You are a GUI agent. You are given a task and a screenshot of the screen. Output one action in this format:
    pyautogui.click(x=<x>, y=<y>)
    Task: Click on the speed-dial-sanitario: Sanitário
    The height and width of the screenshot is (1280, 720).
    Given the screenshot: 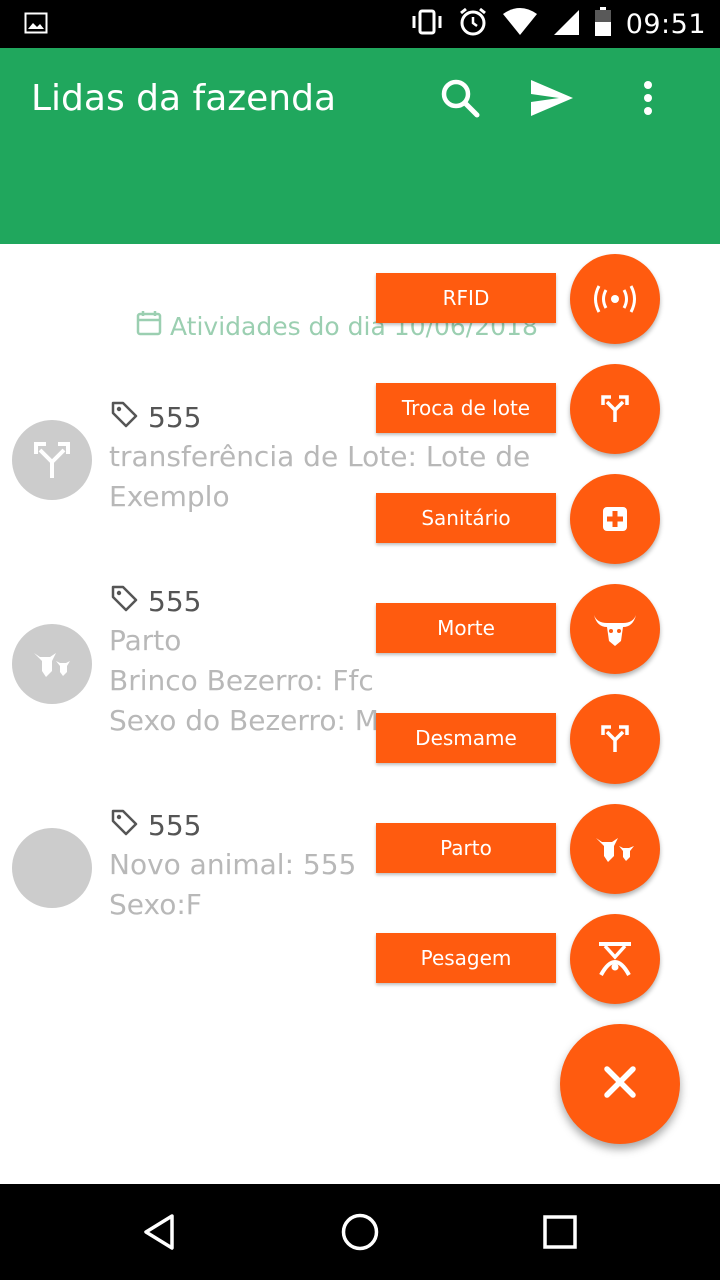 What is the action you would take?
    pyautogui.click(x=521, y=519)
    